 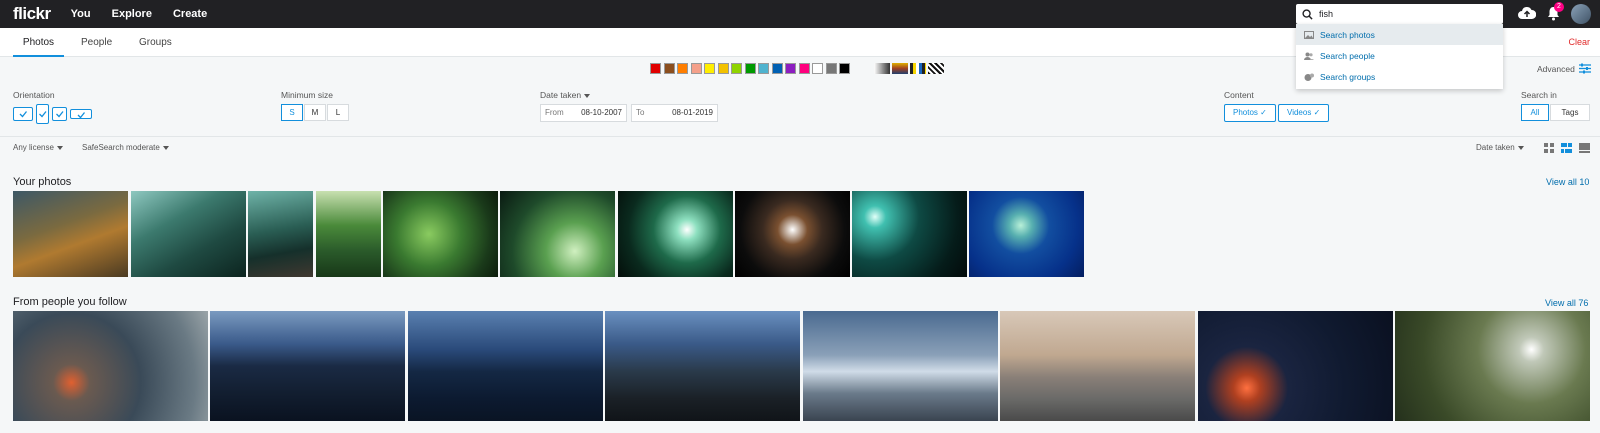 What do you see at coordinates (34, 95) in the screenshot?
I see `orientation-label: Orientation` at bounding box center [34, 95].